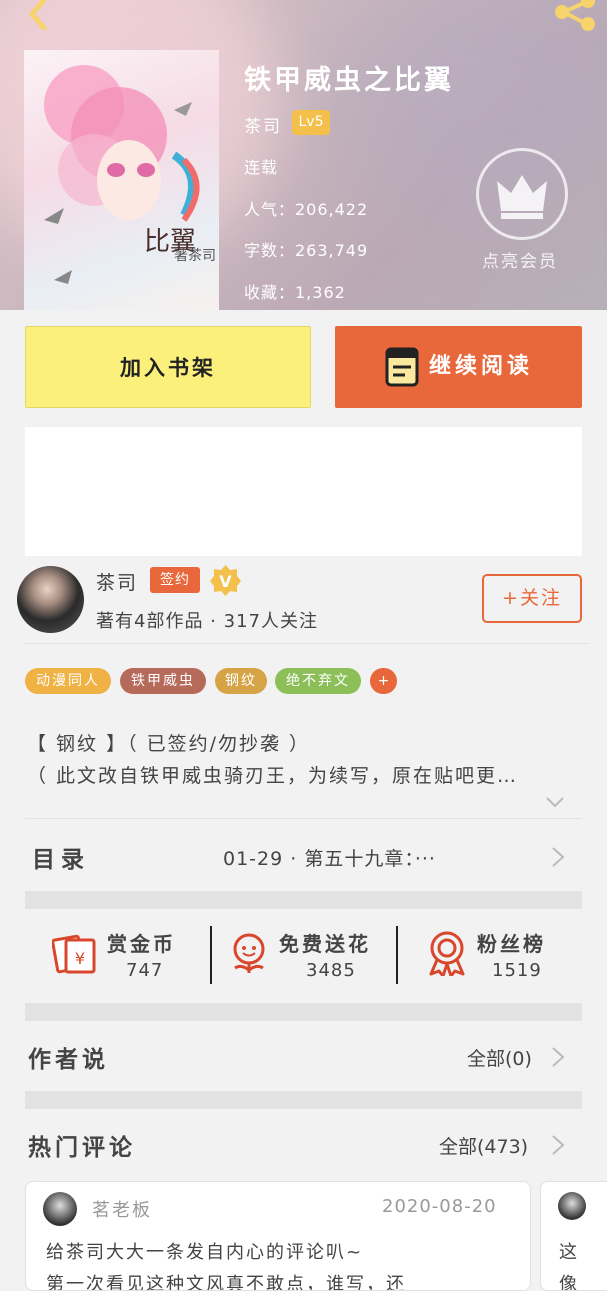 The height and width of the screenshot is (1291, 607). I want to click on description-line-1: 【 钢纹 】（ 已签约/勿抄袭 ）, so click(169, 744).